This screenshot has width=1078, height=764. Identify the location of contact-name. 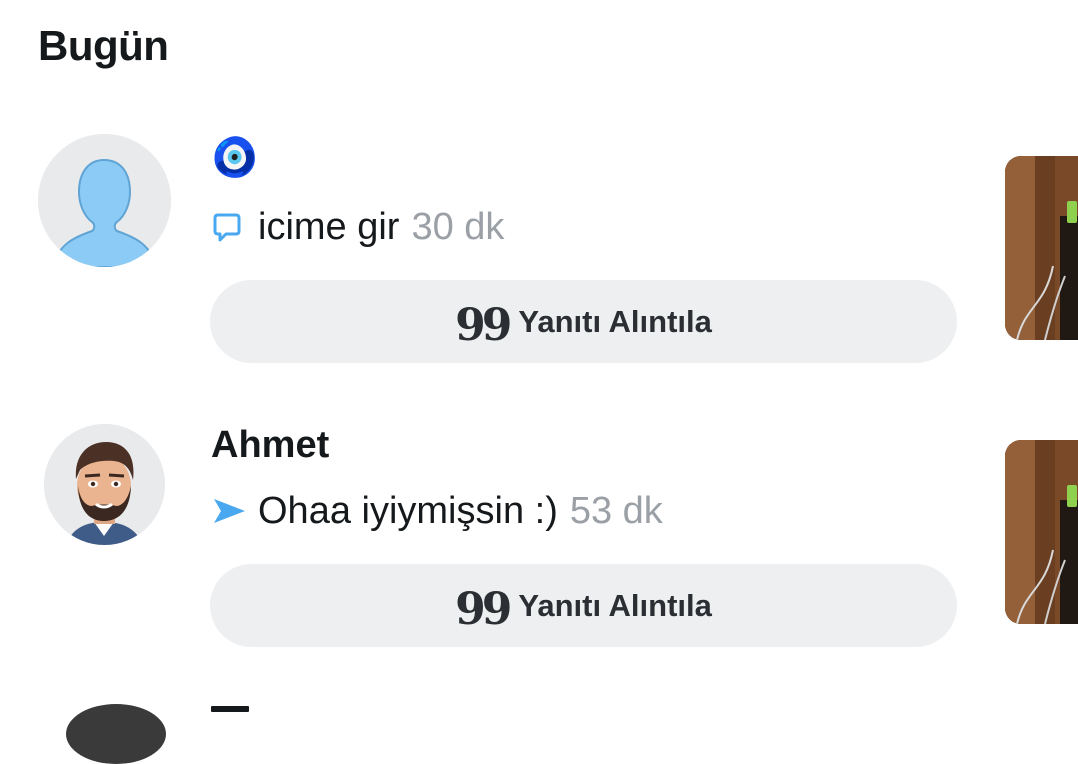
(230, 709).